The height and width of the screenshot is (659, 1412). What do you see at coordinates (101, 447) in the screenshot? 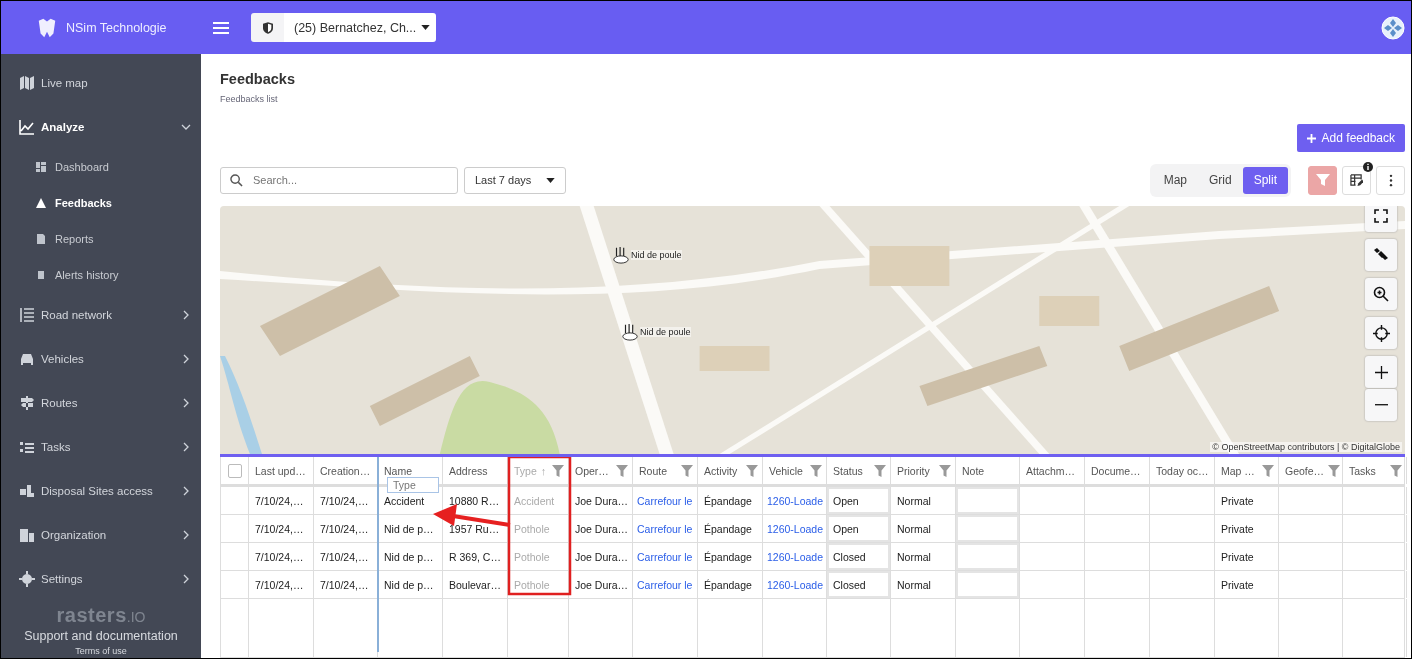
I see `nav-item: Tasks` at bounding box center [101, 447].